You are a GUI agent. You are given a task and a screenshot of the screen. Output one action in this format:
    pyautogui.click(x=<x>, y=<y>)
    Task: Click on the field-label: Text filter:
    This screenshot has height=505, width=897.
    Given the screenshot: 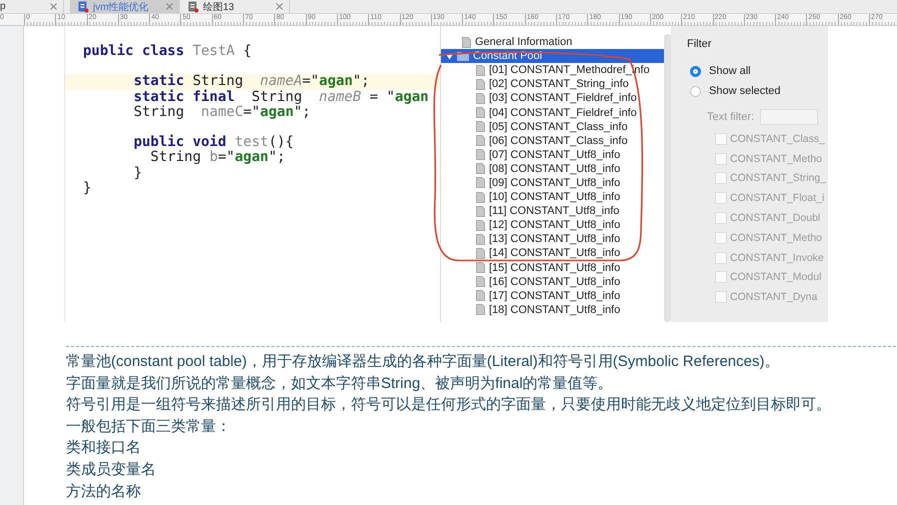 What is the action you would take?
    pyautogui.click(x=730, y=117)
    